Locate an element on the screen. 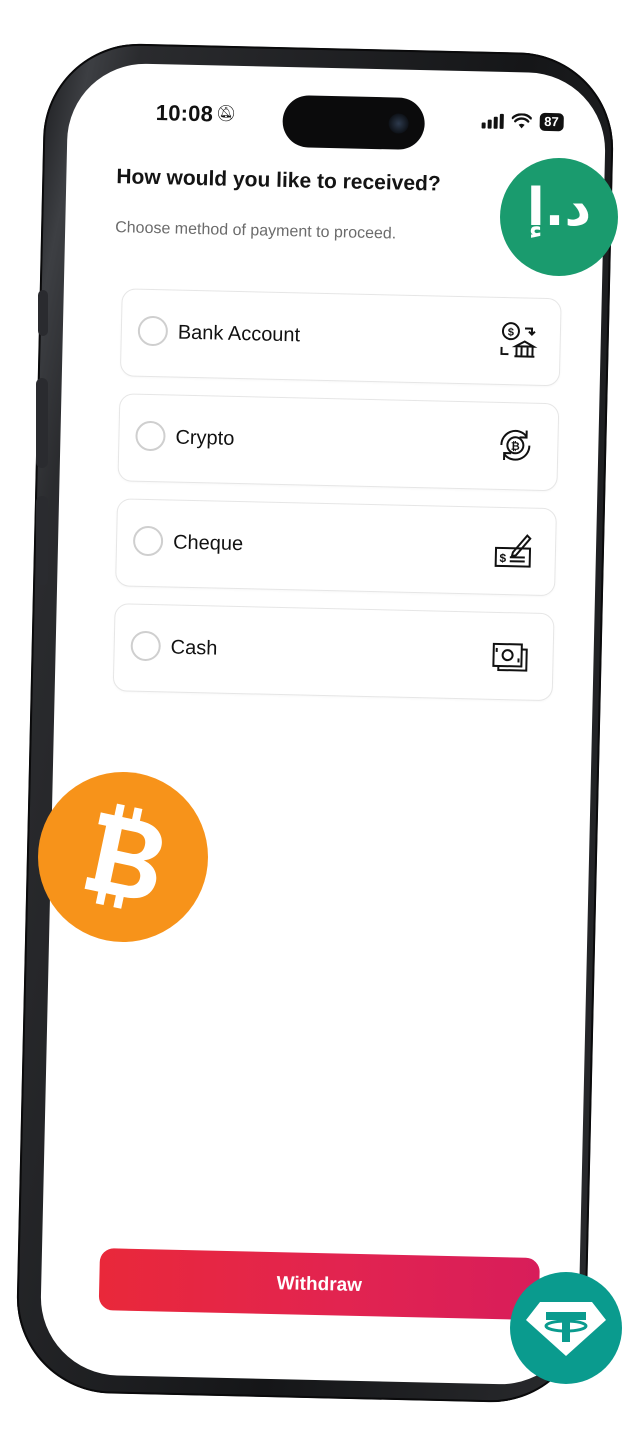 The width and height of the screenshot is (636, 1449). dirham-icon: د.إ is located at coordinates (559, 208).